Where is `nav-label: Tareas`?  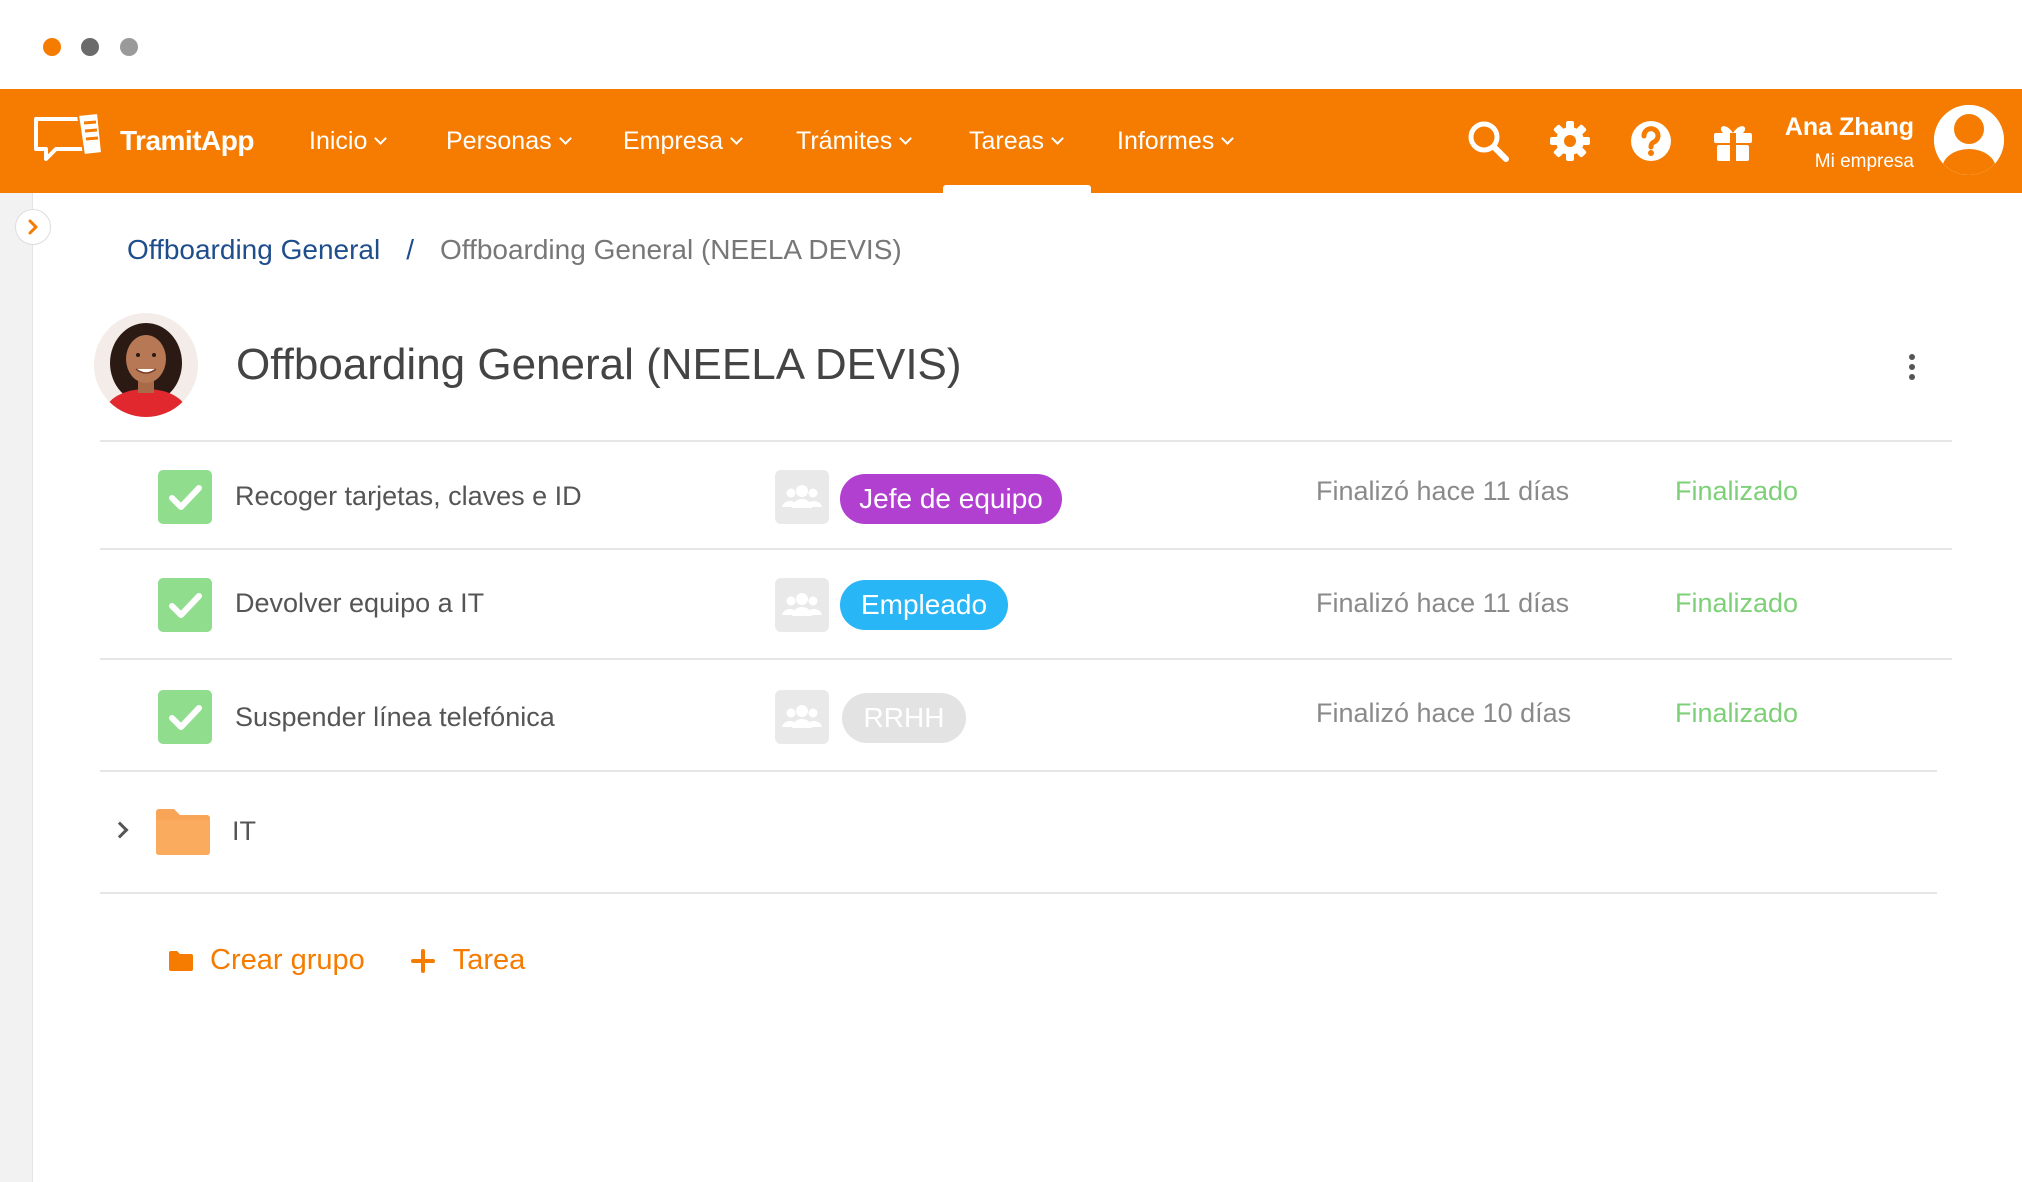
nav-label: Tareas is located at coordinates (1007, 140).